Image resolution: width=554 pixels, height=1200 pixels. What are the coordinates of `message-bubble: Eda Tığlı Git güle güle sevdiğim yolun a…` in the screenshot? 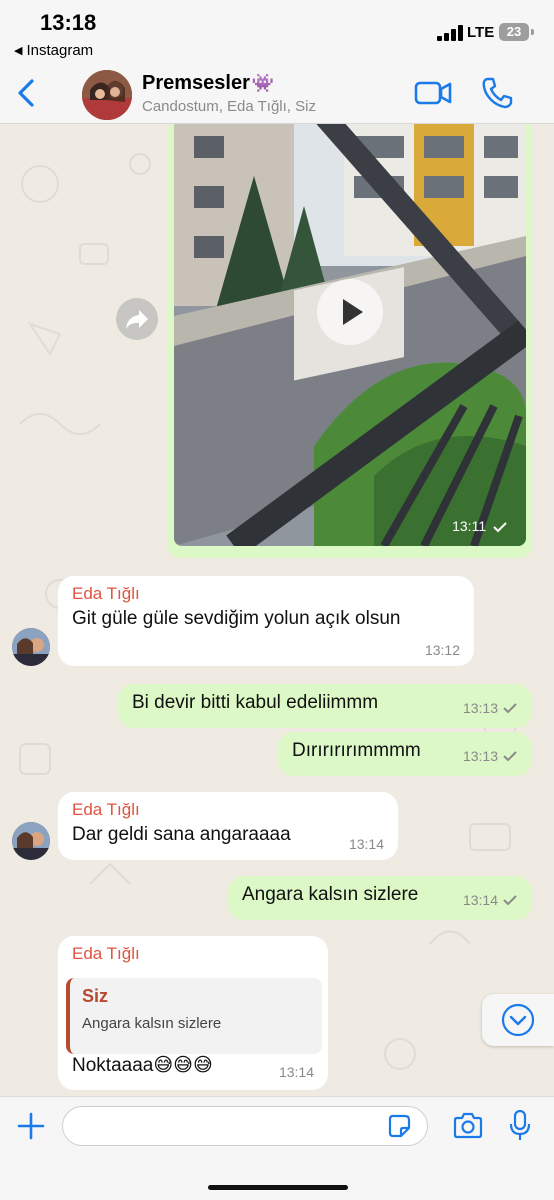 It's located at (266, 621).